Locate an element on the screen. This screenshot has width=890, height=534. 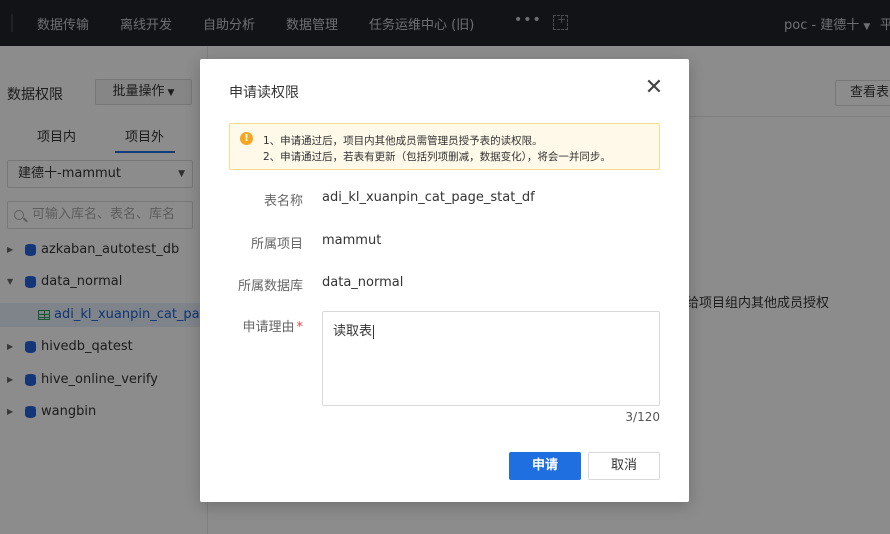
reason-textarea: 读取表 is located at coordinates (491, 358).